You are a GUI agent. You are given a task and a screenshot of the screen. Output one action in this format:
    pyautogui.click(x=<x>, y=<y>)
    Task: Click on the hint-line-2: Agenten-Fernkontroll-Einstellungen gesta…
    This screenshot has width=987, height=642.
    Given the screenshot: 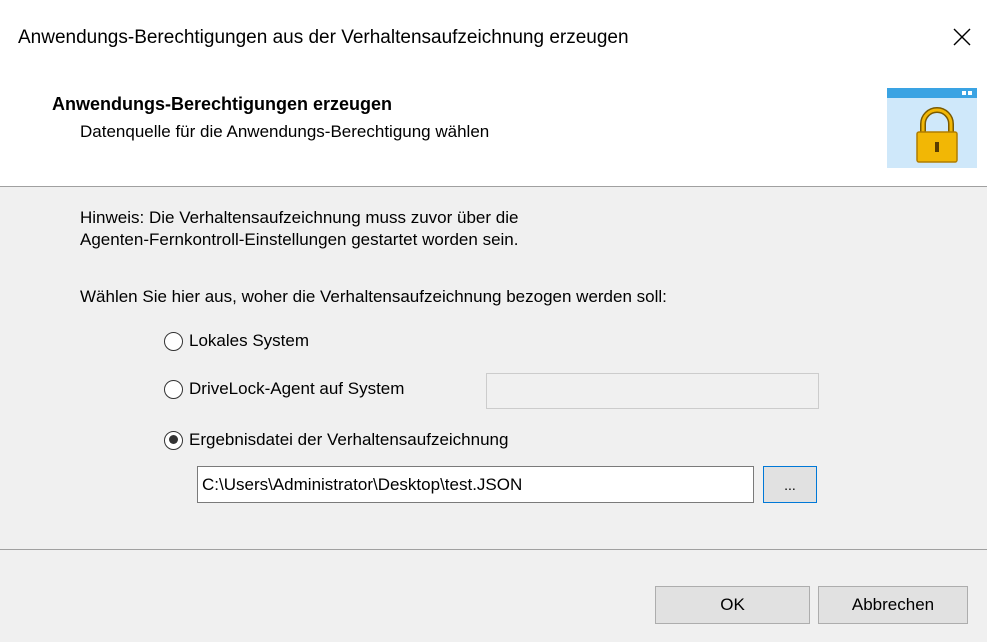 What is the action you would take?
    pyautogui.click(x=299, y=239)
    